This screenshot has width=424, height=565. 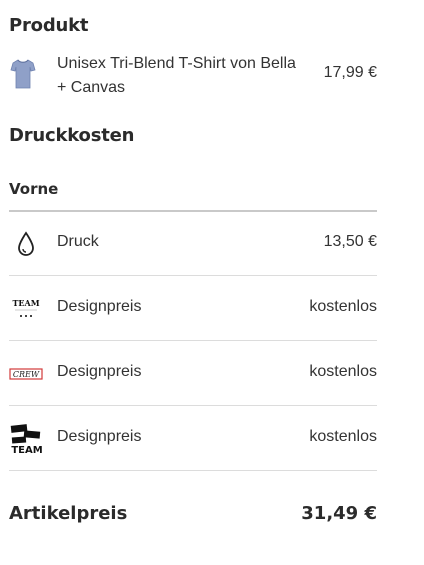 What do you see at coordinates (350, 241) in the screenshot?
I see `cost-value: 13,50 €` at bounding box center [350, 241].